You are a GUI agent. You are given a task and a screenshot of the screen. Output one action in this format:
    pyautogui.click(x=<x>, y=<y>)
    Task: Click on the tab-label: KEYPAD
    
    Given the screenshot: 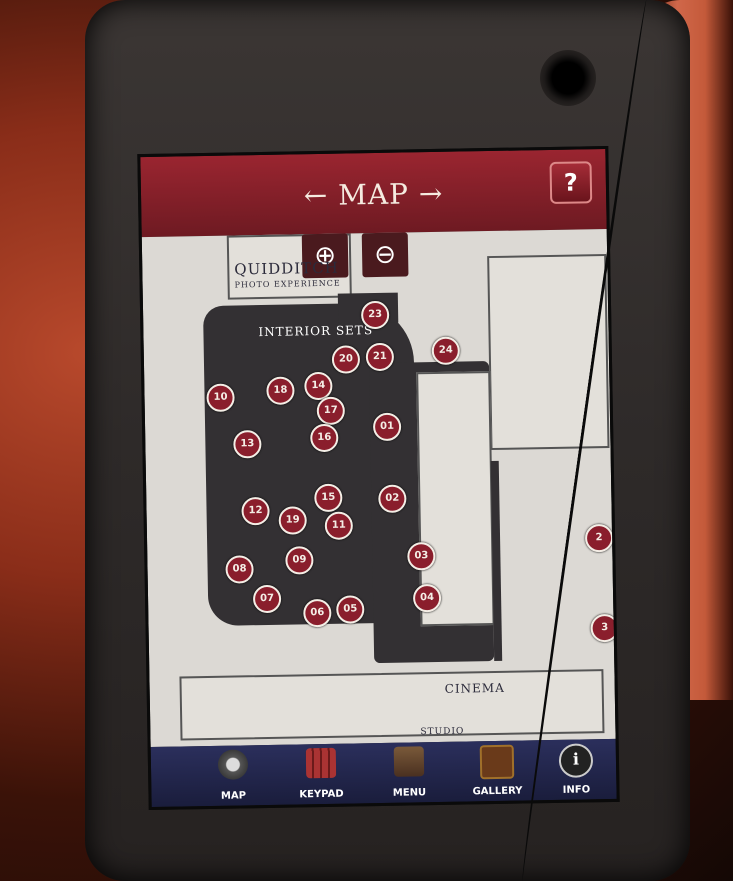 What is the action you would take?
    pyautogui.click(x=321, y=794)
    